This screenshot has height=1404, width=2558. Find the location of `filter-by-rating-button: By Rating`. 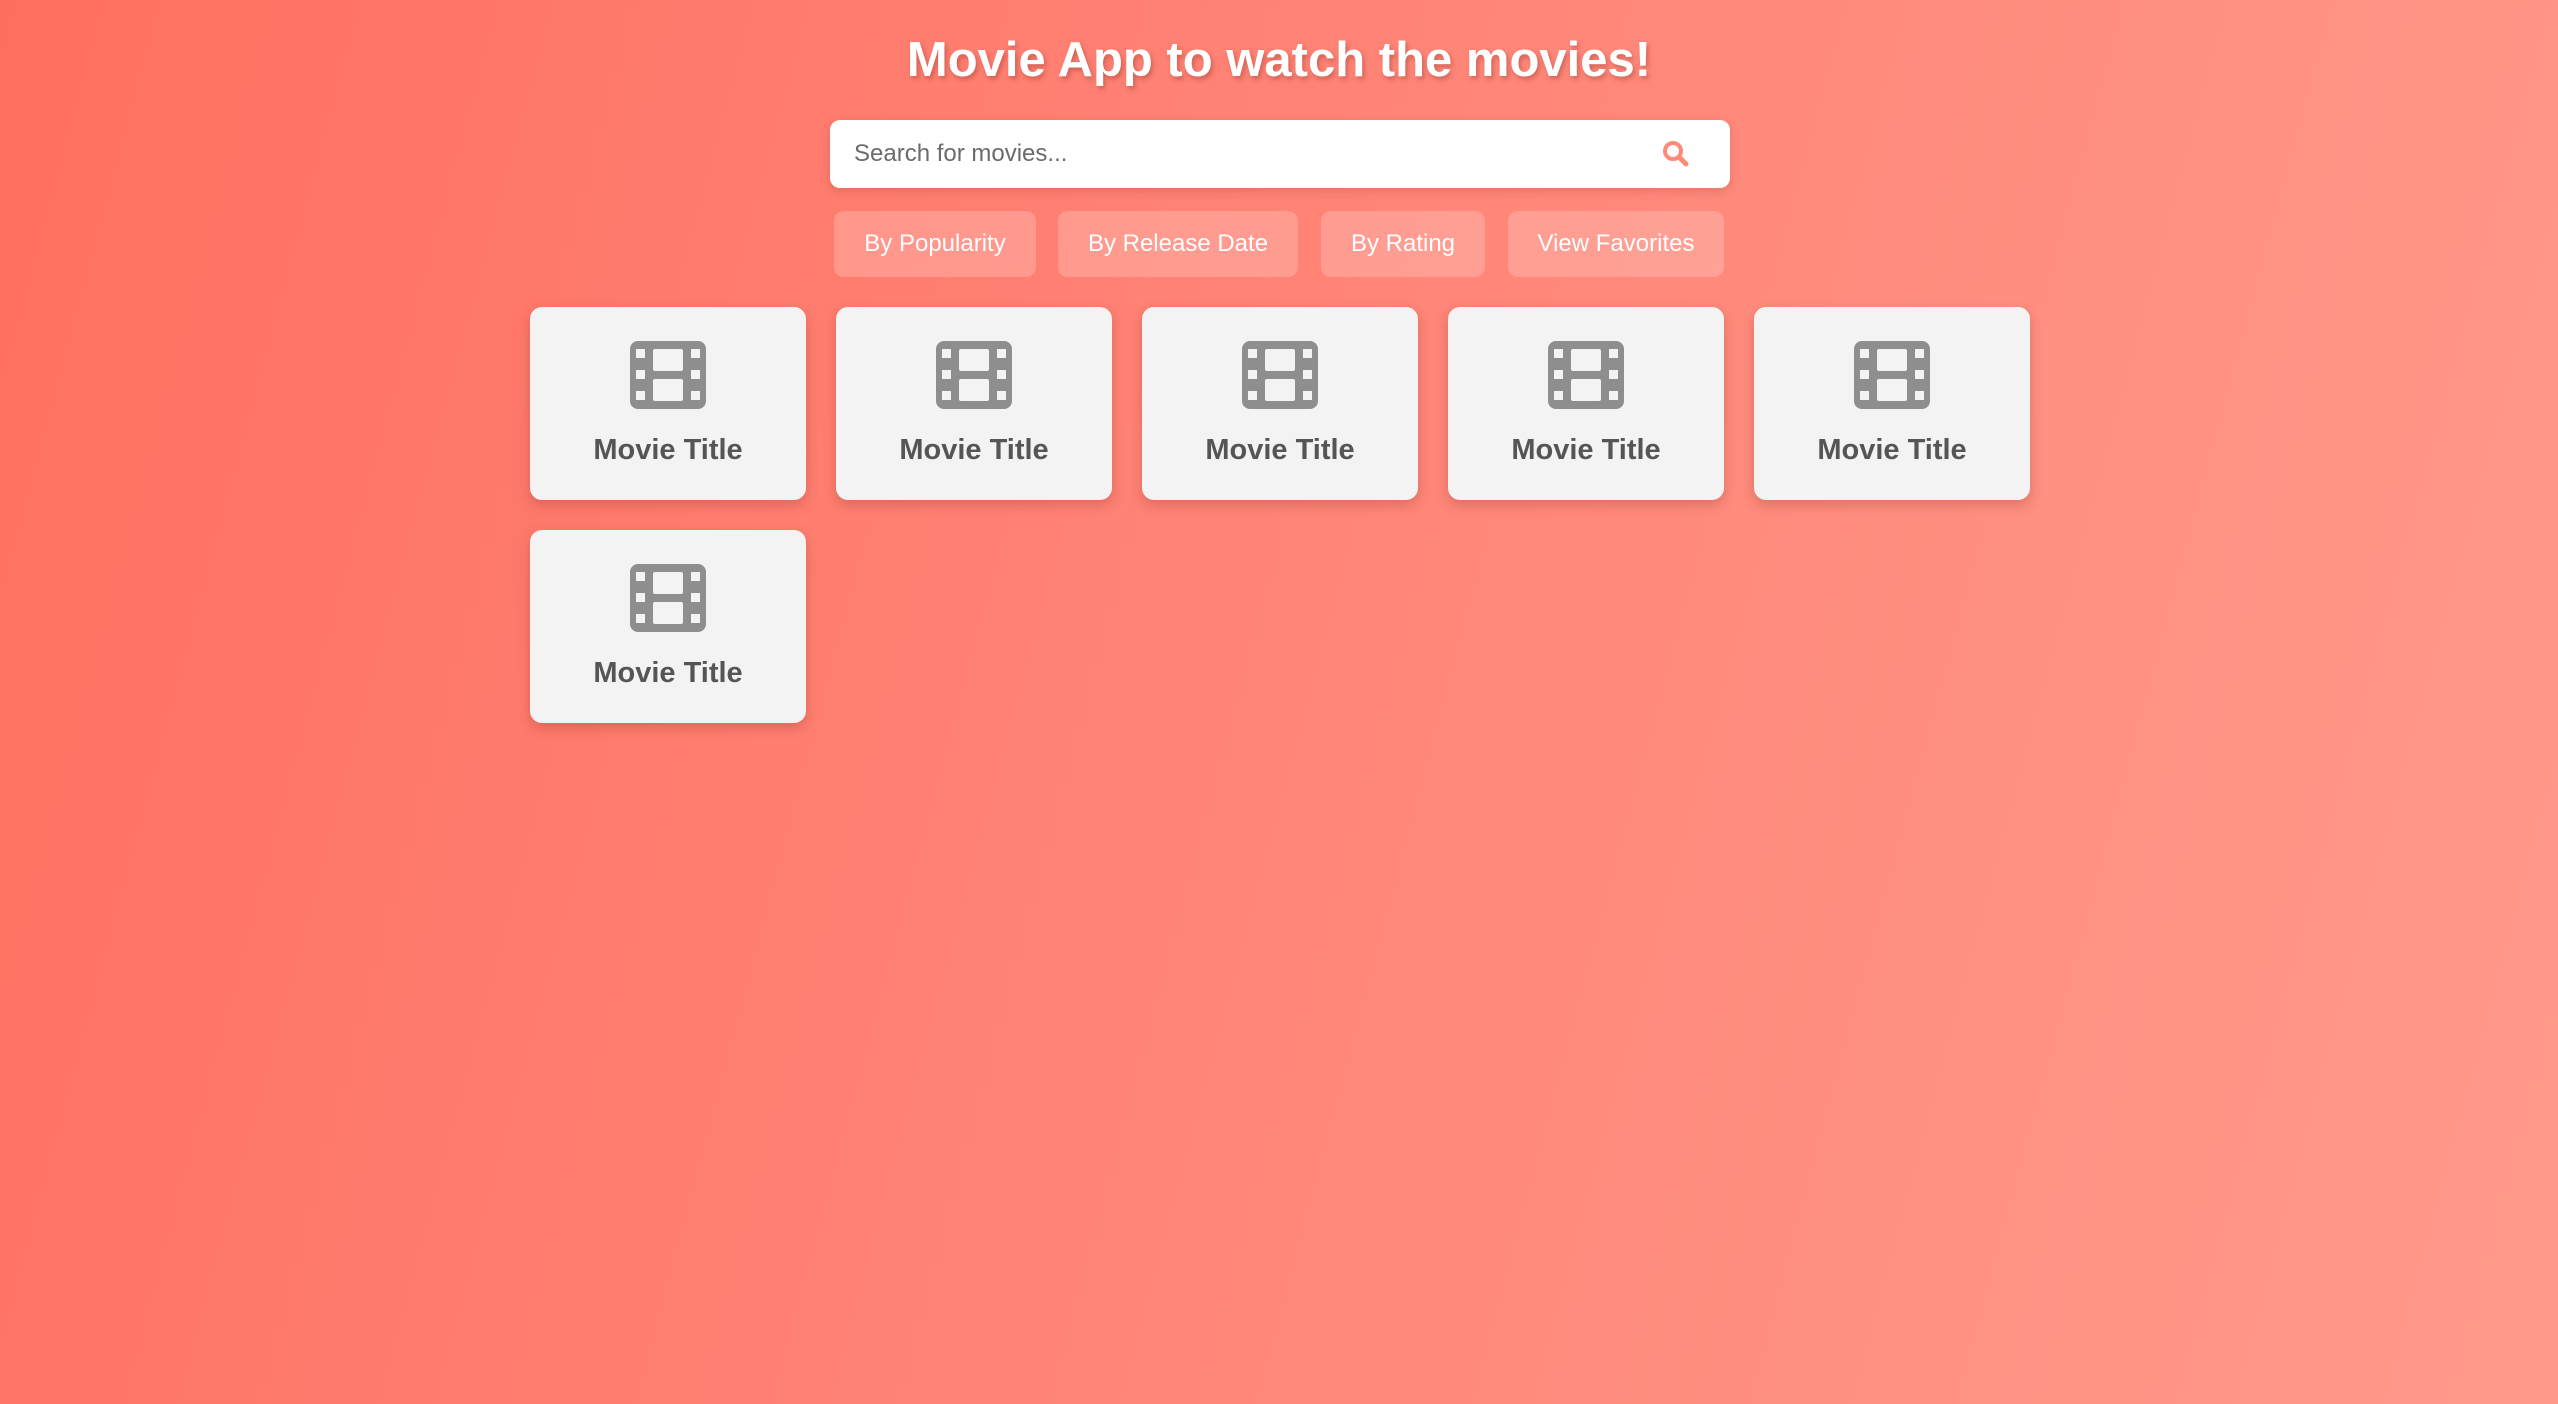

filter-by-rating-button: By Rating is located at coordinates (1403, 244).